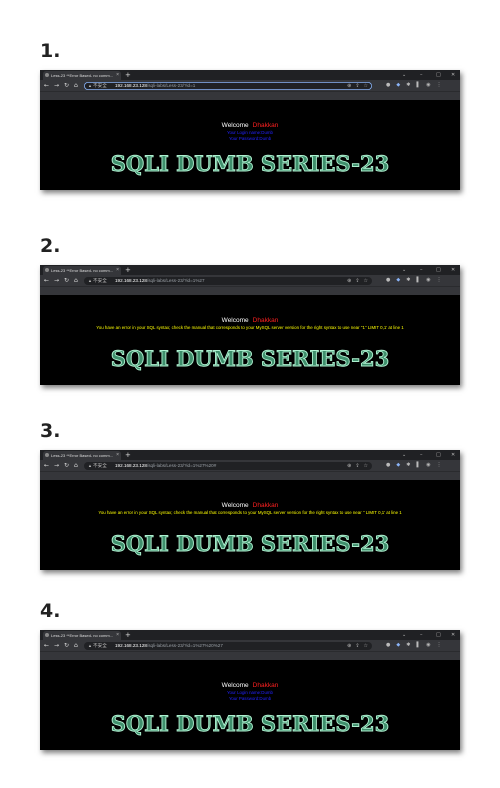  I want to click on step-number: 2., so click(50, 246).